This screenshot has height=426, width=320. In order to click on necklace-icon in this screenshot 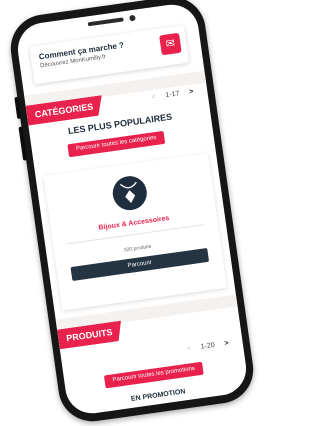, I will do `click(129, 193)`.